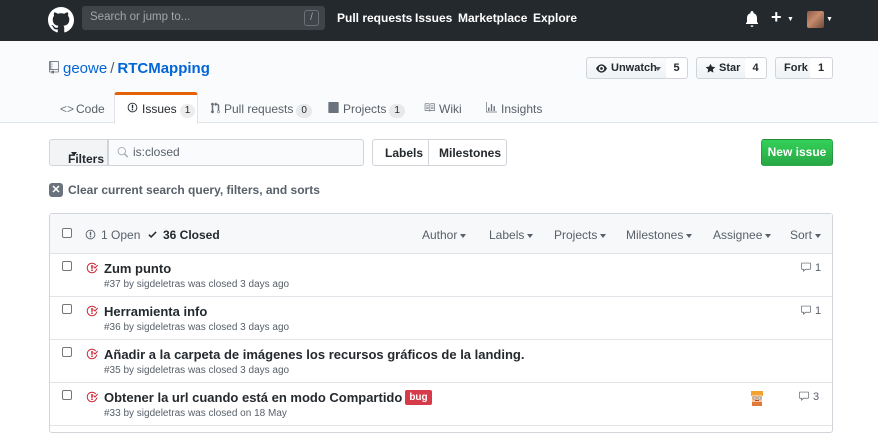 The width and height of the screenshot is (878, 433). Describe the element at coordinates (418, 397) in the screenshot. I see `bug-label: bug` at that location.